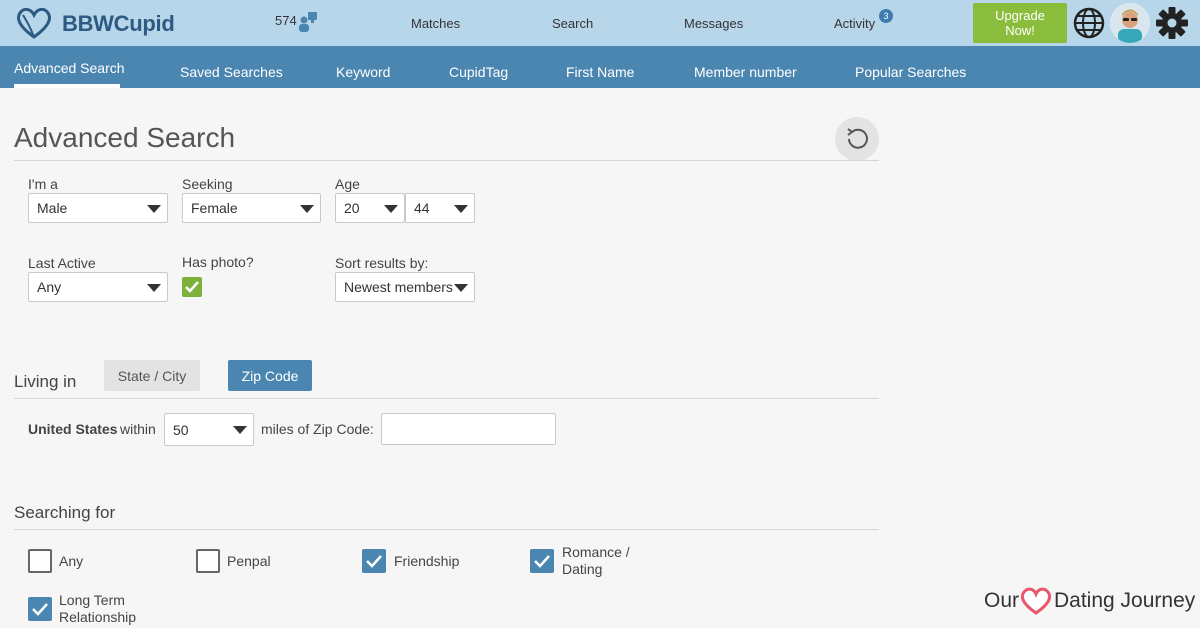  I want to click on living-in-title: Living in, so click(45, 381).